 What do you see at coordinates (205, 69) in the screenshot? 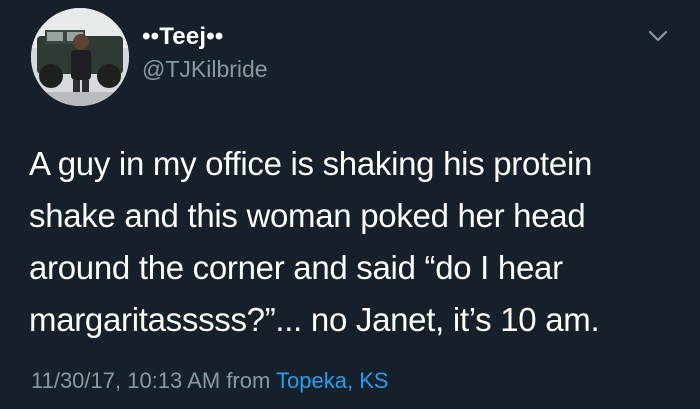
I see `user-handle: @TJKilbride` at bounding box center [205, 69].